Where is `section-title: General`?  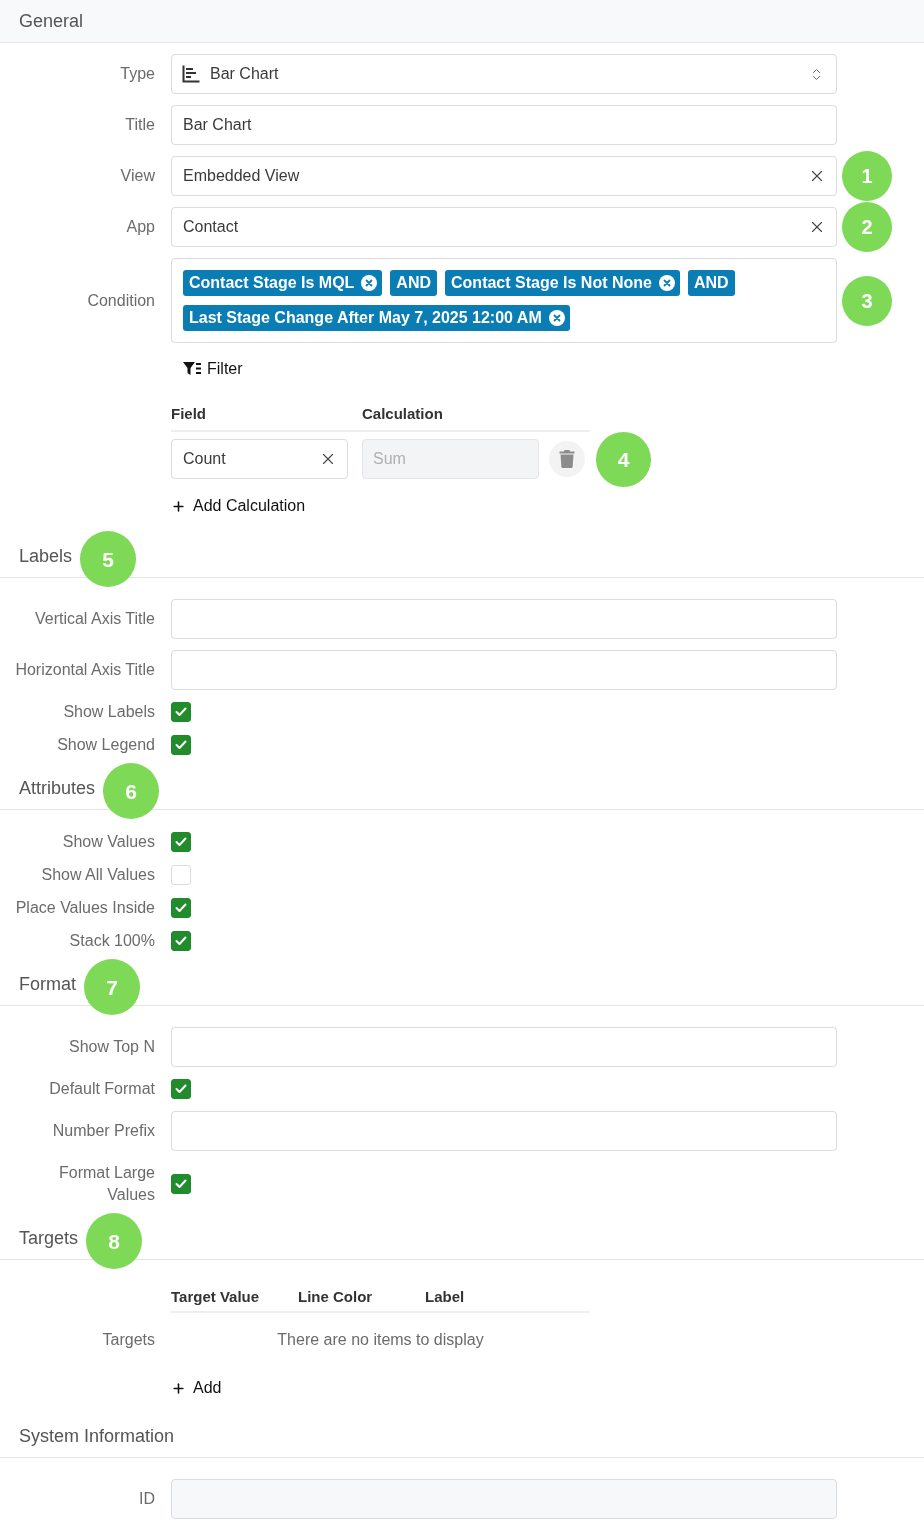 section-title: General is located at coordinates (51, 21).